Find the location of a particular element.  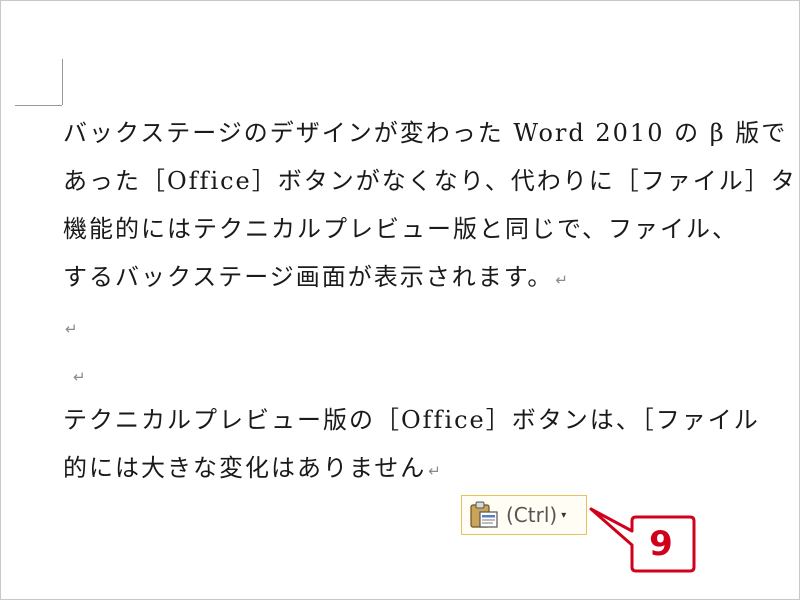

paragraph-1-line-4: するバックステージ画面が表示されます。 ↵ is located at coordinates (315, 278).